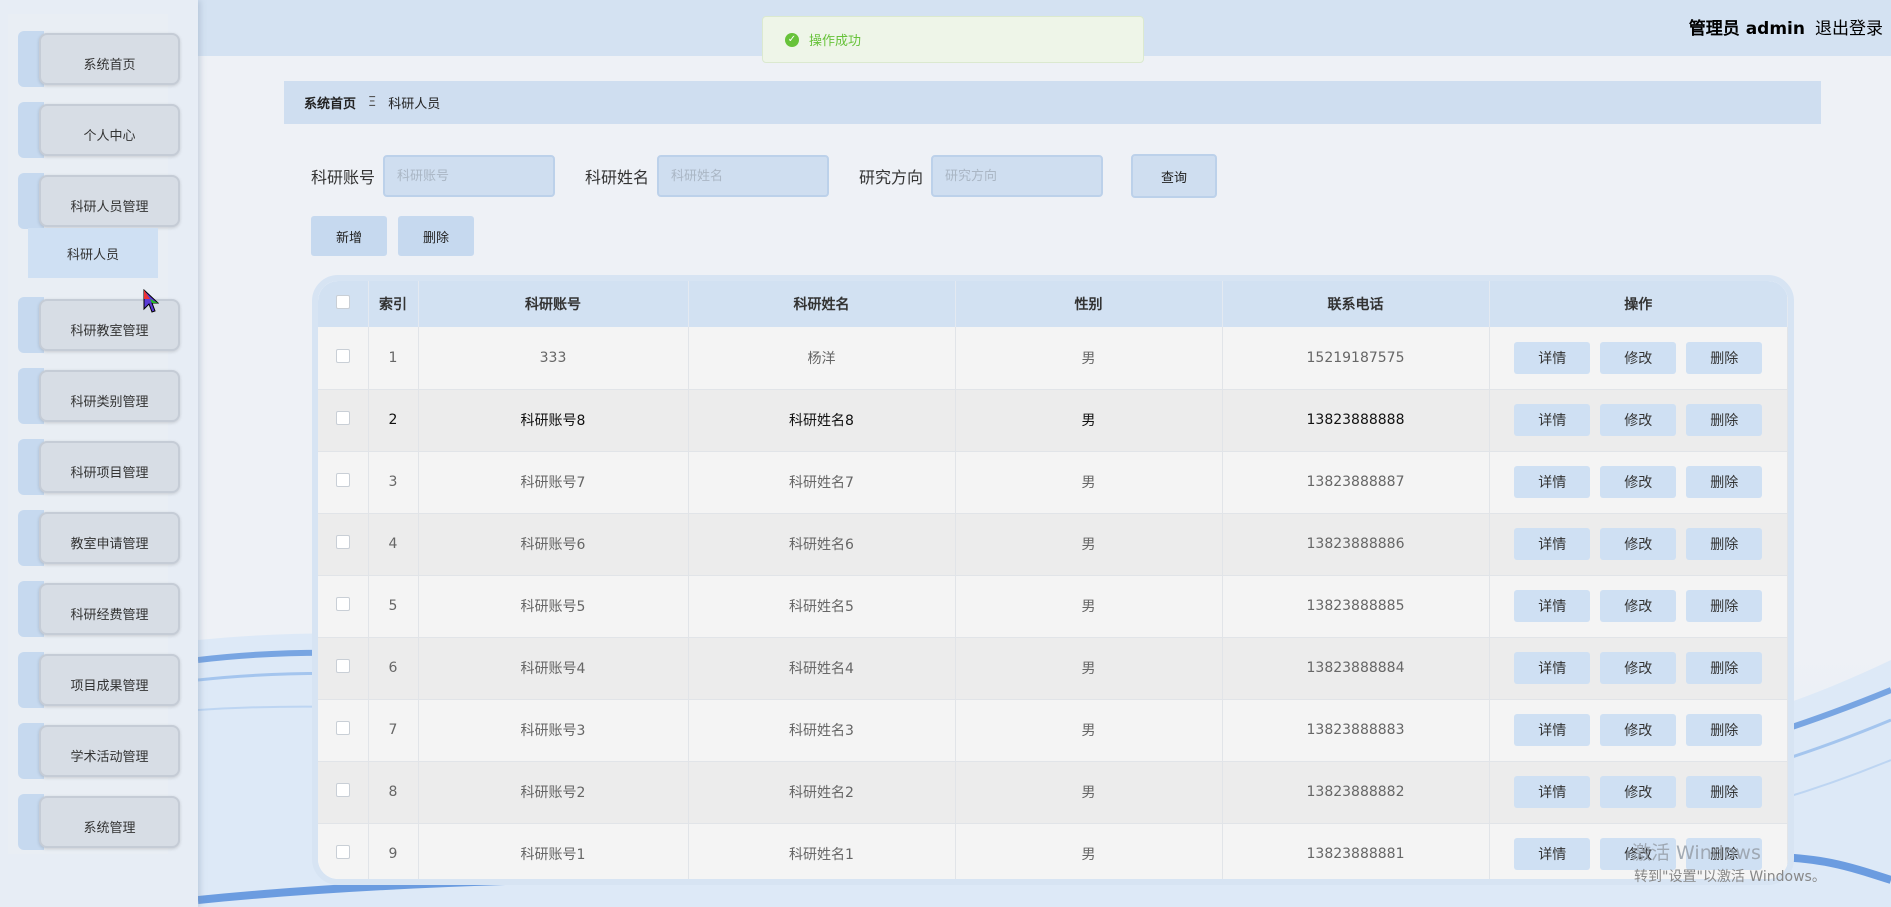 This screenshot has height=907, width=1891. I want to click on table-row: 8 科研账号2 科研姓名2 男 13823888882 详情 修改 删除, so click(1053, 792).